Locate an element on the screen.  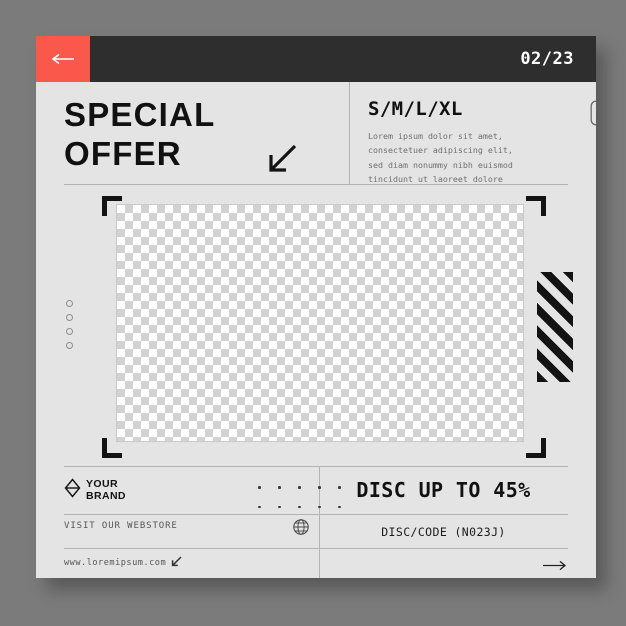
capsule-outline-icon is located at coordinates (593, 115).